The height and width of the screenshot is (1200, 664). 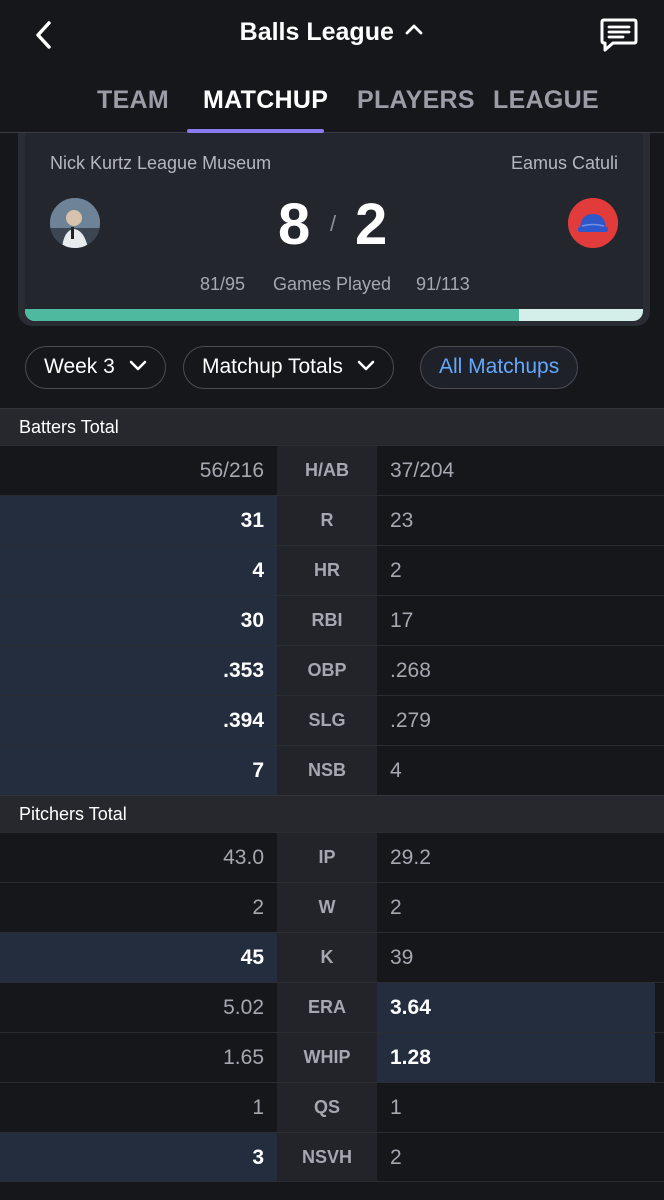 I want to click on games-played-label: Games Played, so click(x=332, y=284).